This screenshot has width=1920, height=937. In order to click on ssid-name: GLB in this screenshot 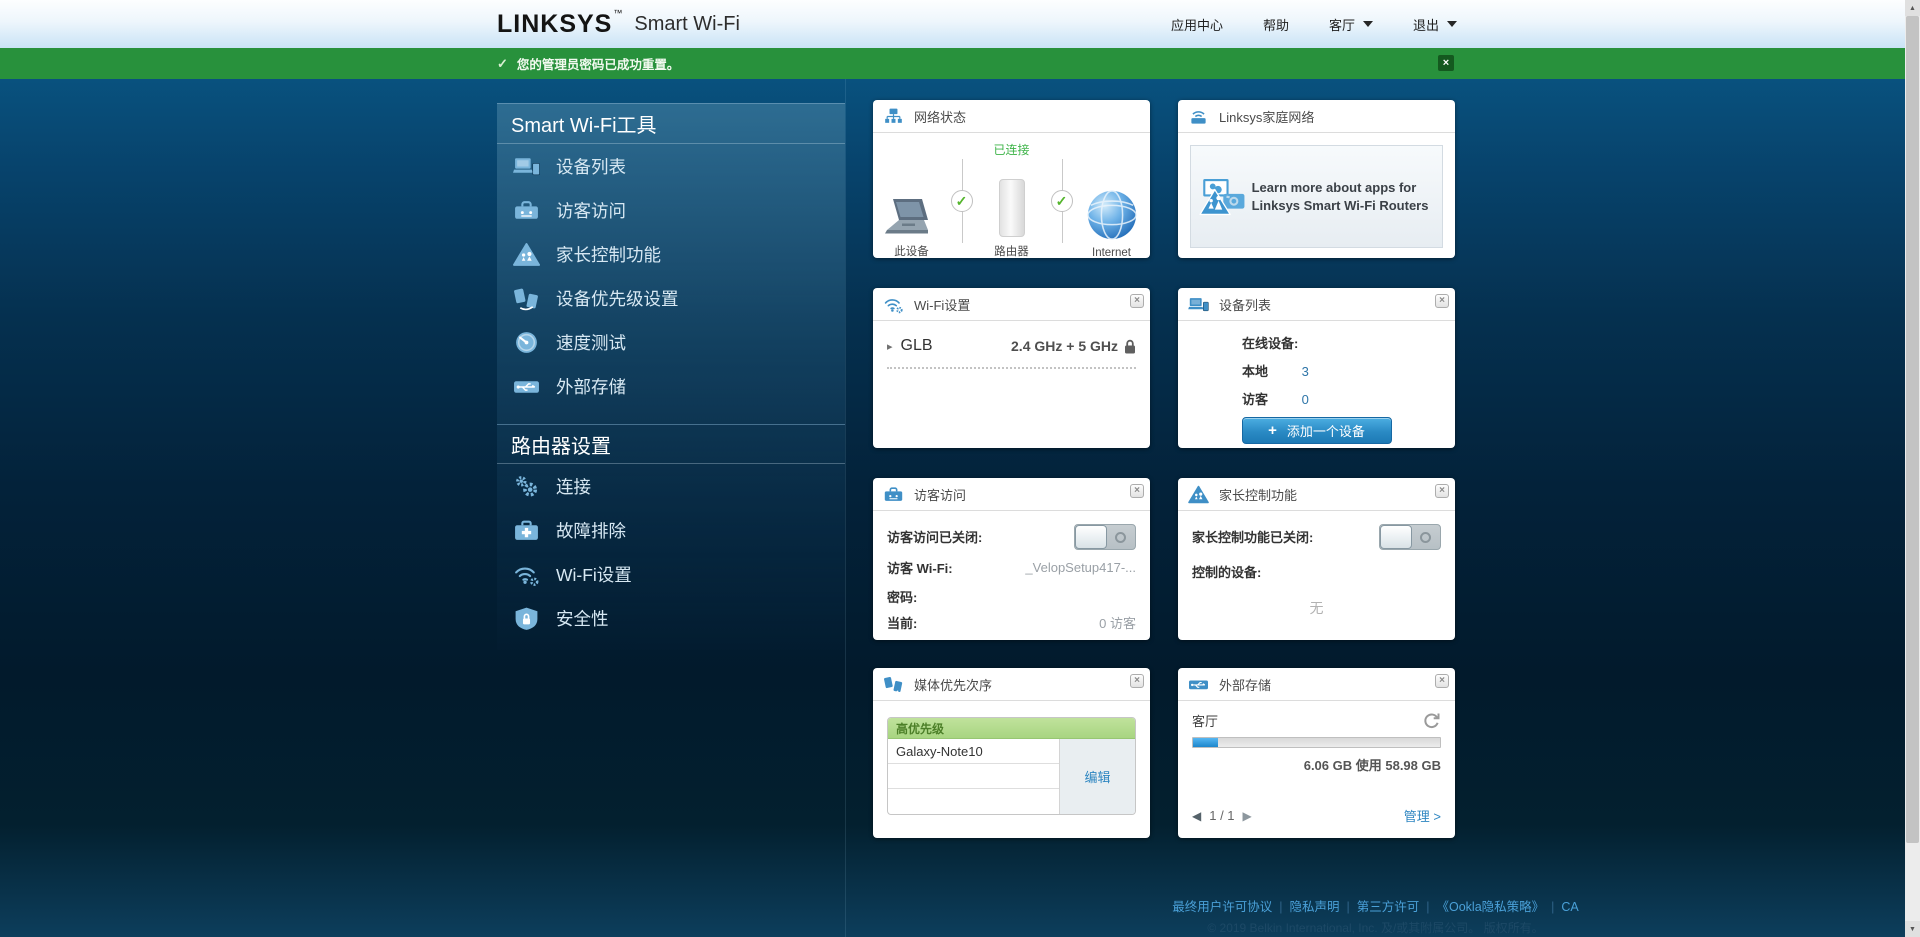, I will do `click(916, 345)`.